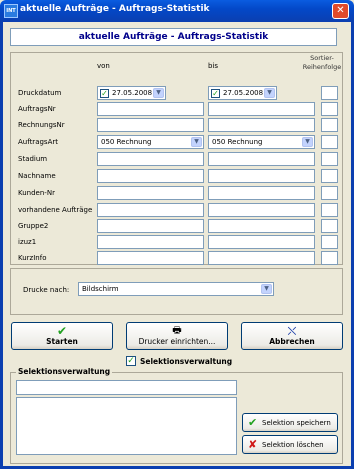 The width and height of the screenshot is (354, 469). Describe the element at coordinates (103, 66) in the screenshot. I see `column-header-from: von` at that location.